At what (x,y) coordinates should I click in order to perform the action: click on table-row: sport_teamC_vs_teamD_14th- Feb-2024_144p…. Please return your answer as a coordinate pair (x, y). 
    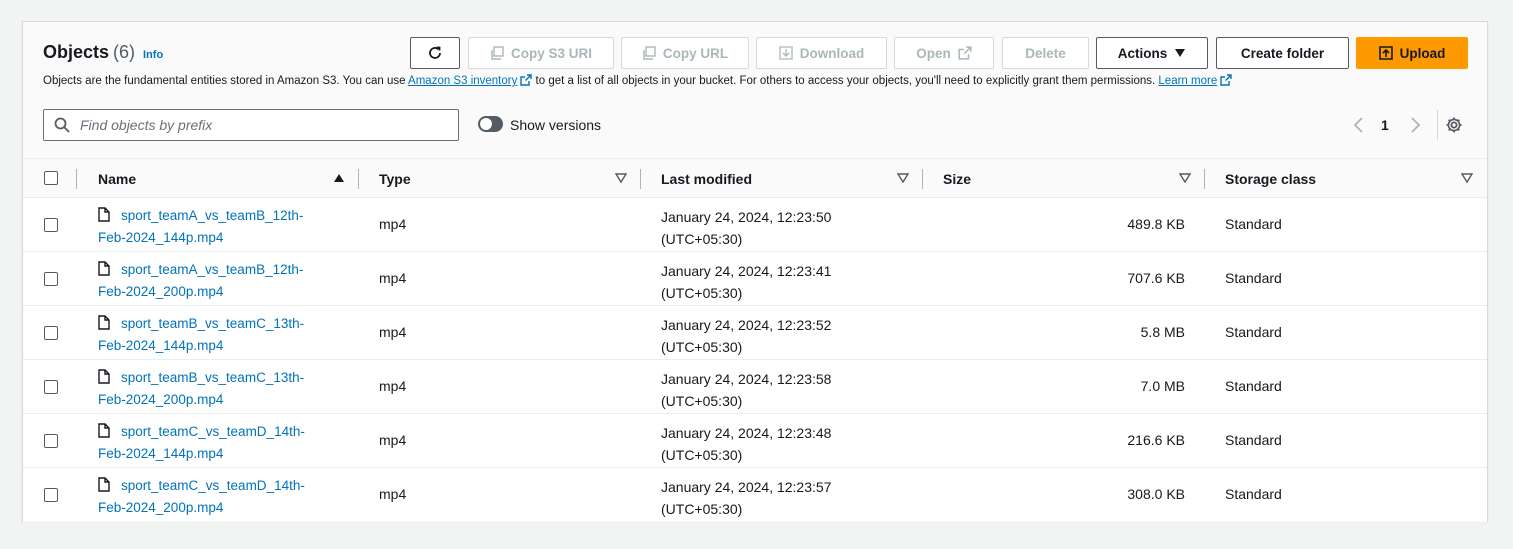
    Looking at the image, I should click on (755, 441).